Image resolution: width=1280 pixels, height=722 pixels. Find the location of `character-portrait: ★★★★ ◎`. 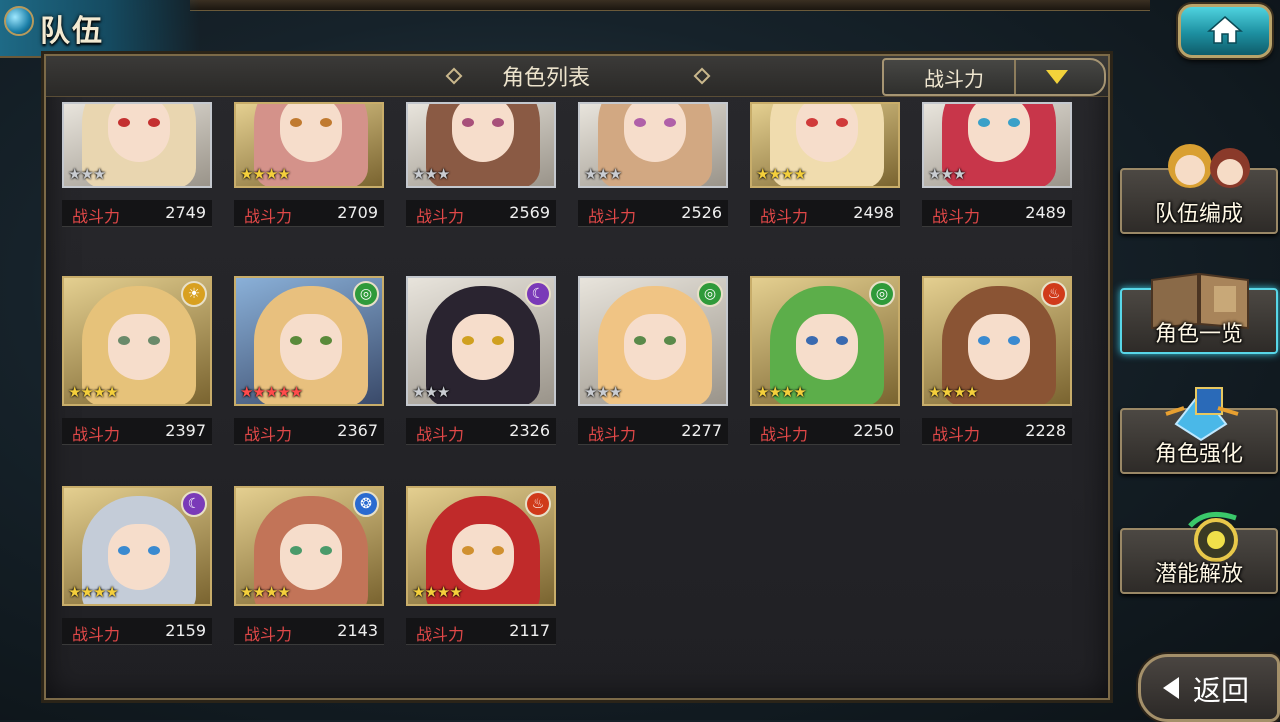

character-portrait: ★★★★ ◎ is located at coordinates (825, 341).